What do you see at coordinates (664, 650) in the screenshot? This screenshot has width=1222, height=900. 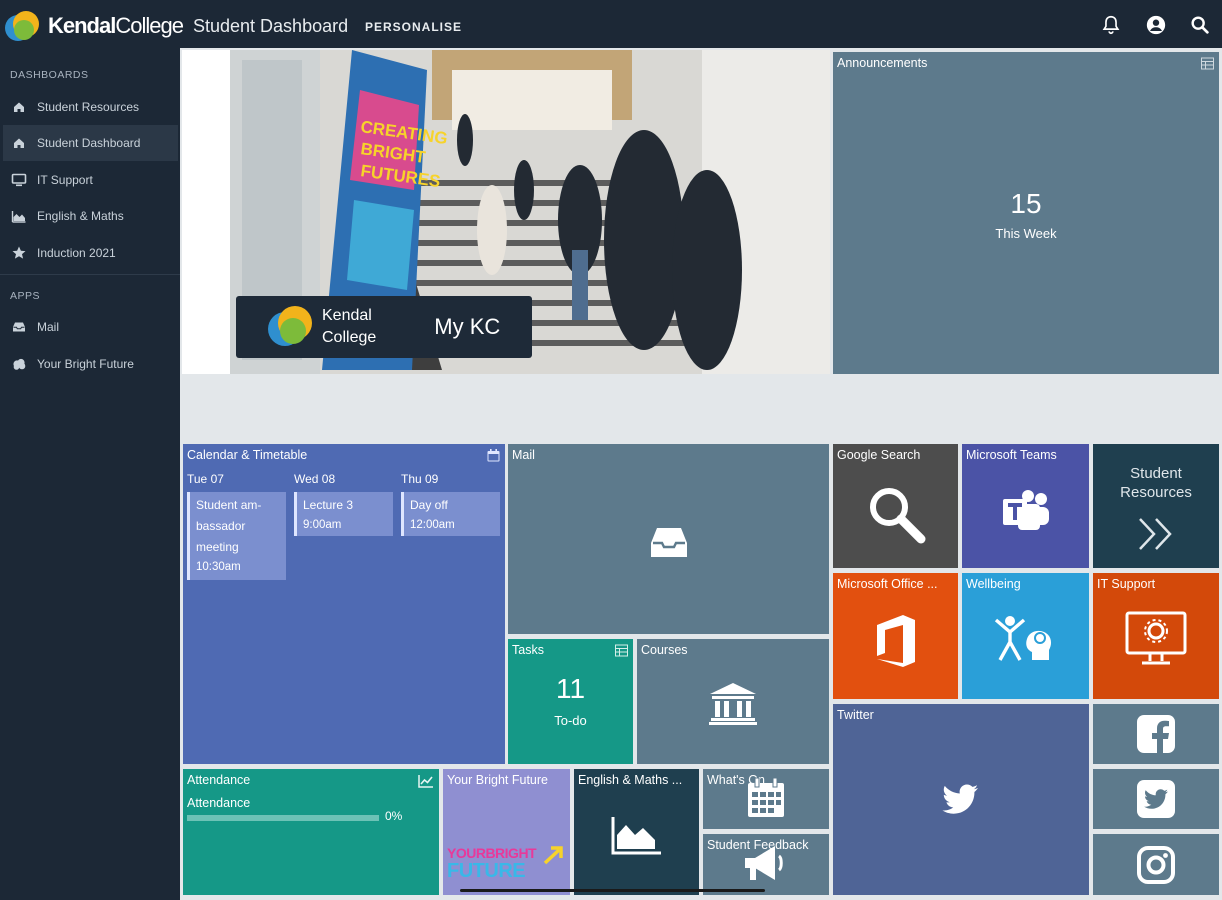 I see `tile-title: Courses` at bounding box center [664, 650].